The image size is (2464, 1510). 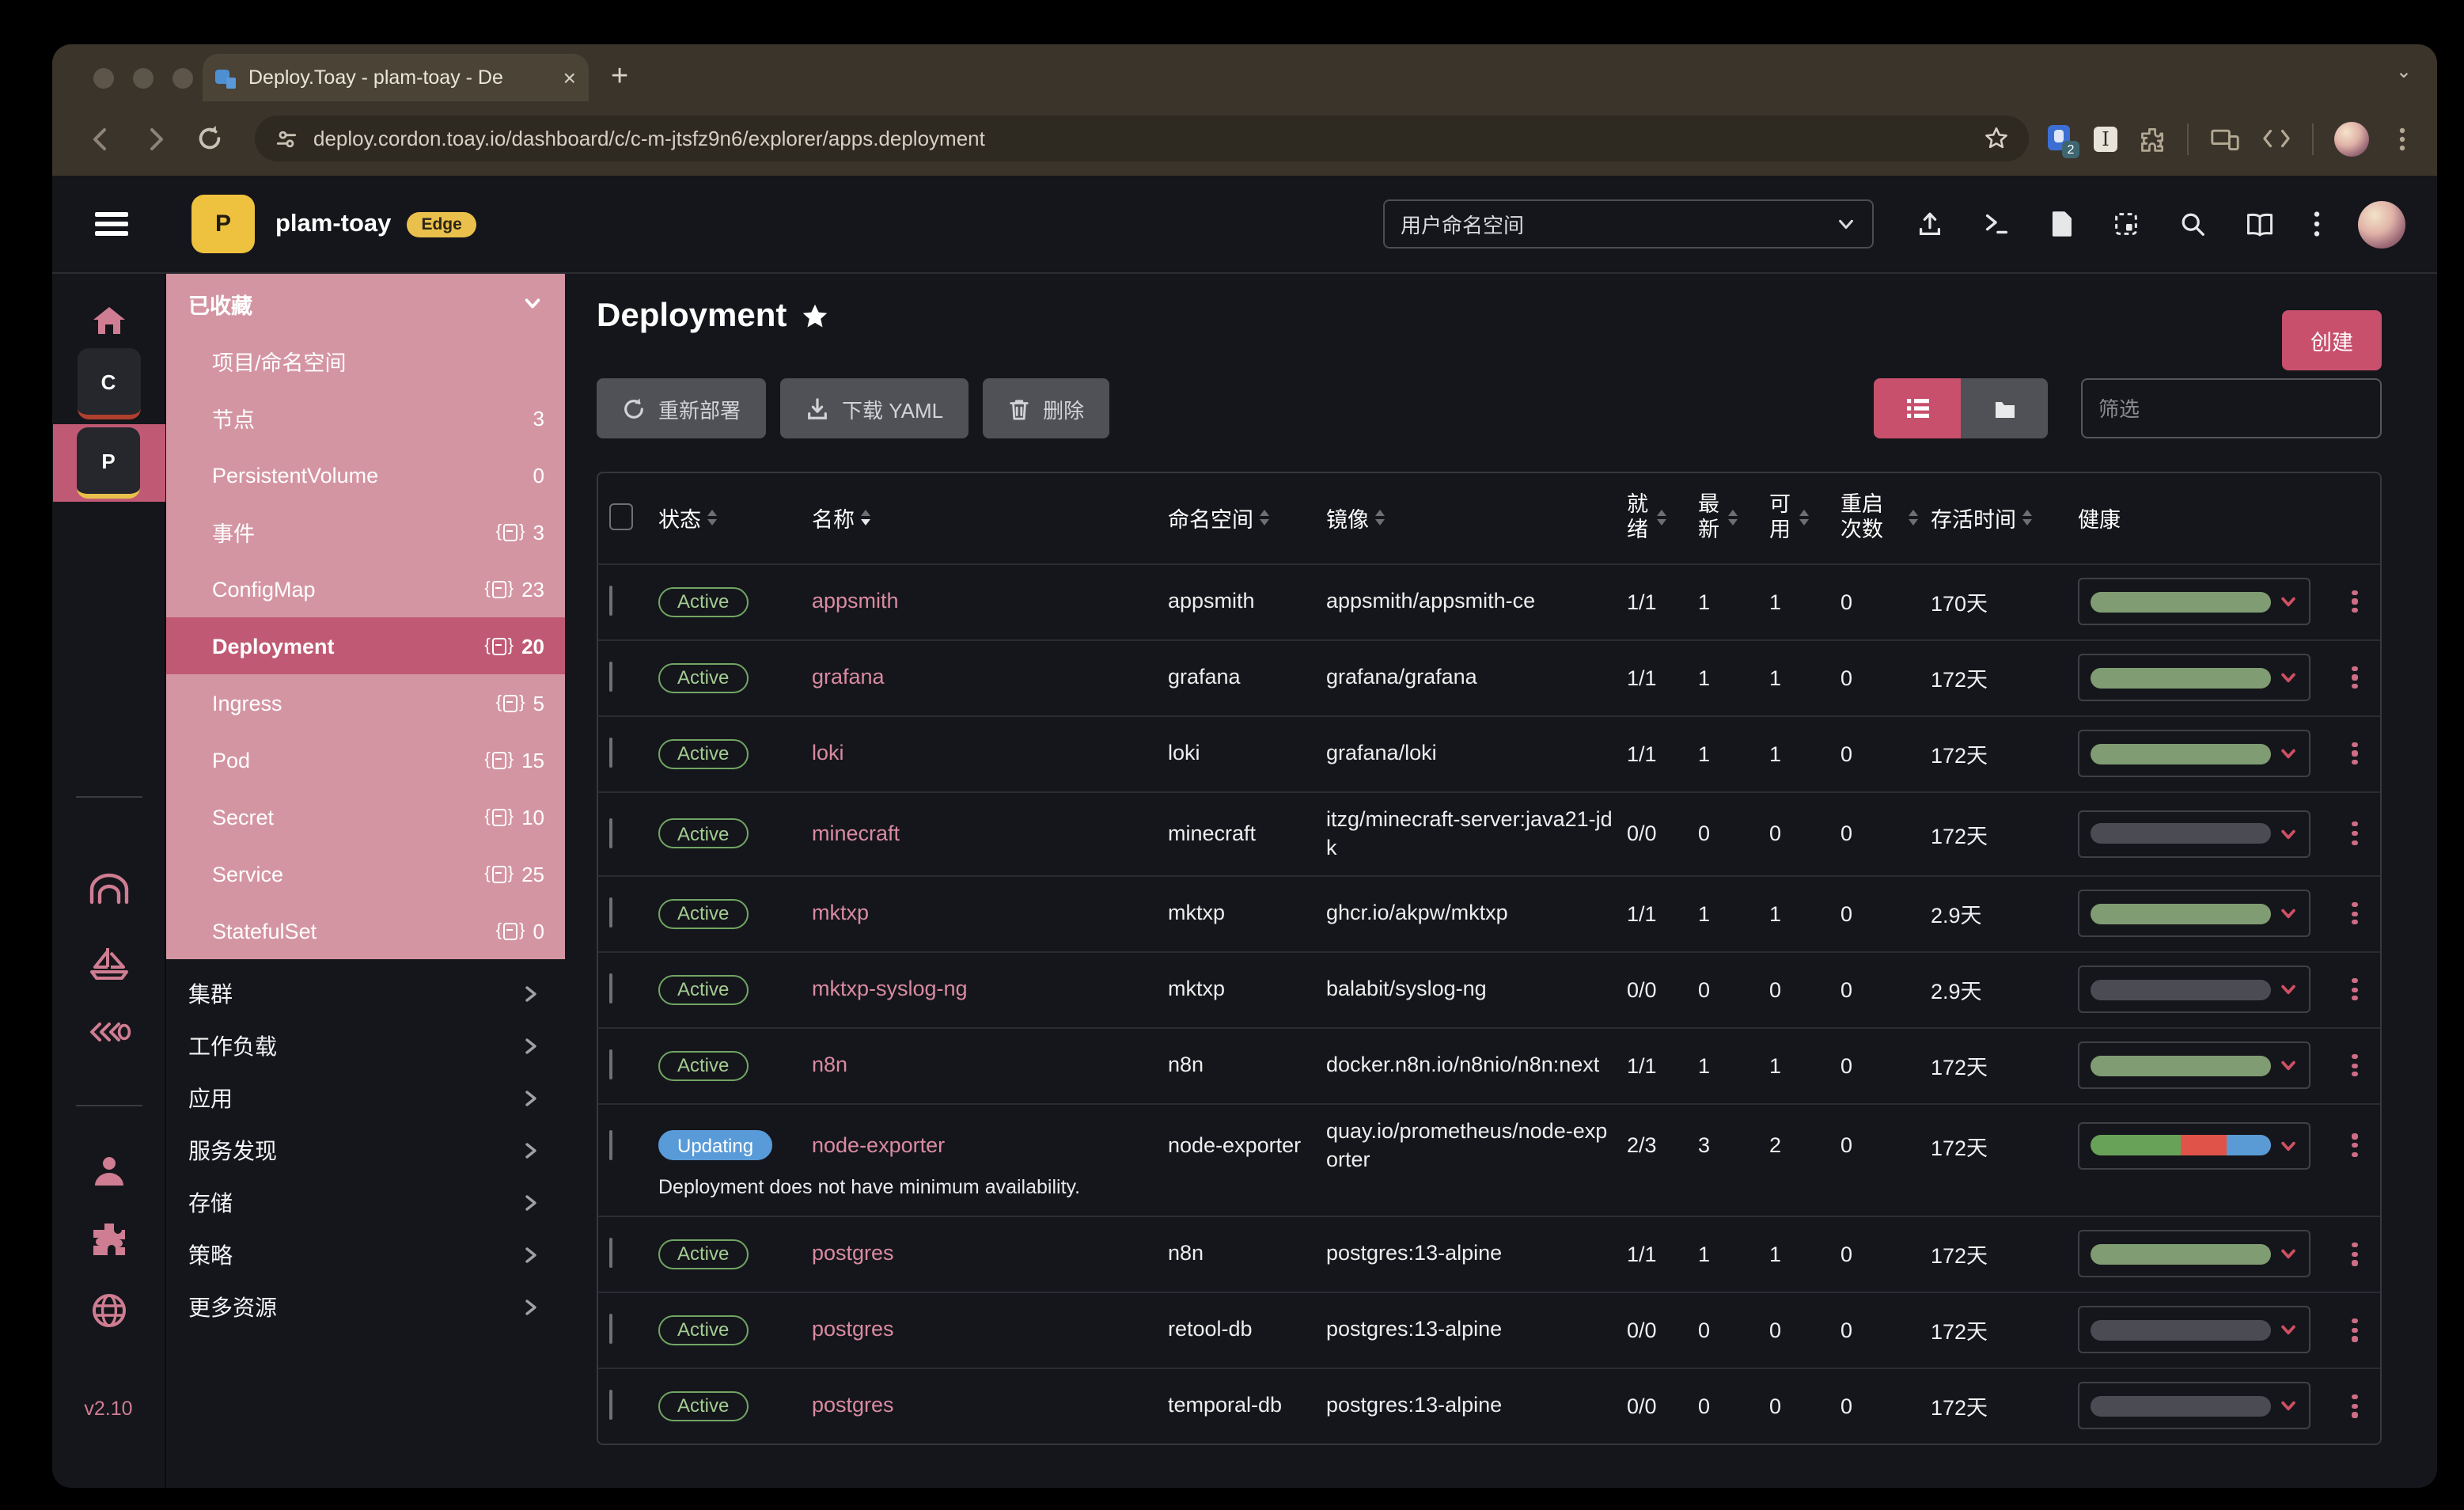 I want to click on sidebar-item: 事件 {} 3, so click(x=366, y=531).